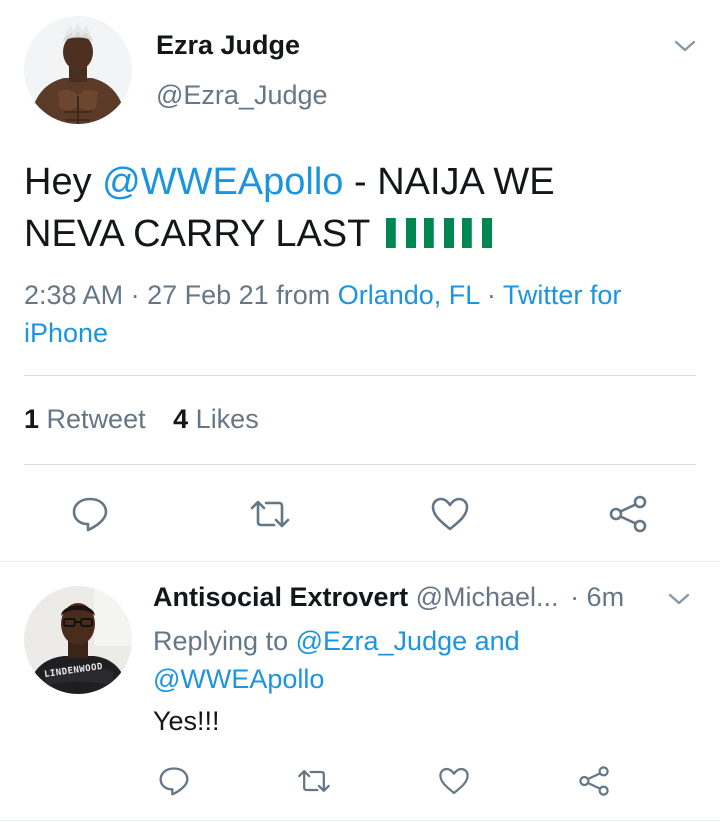 Image resolution: width=720 pixels, height=822 pixels. Describe the element at coordinates (440, 233) in the screenshot. I see `nigeria-flags-emoji` at that location.